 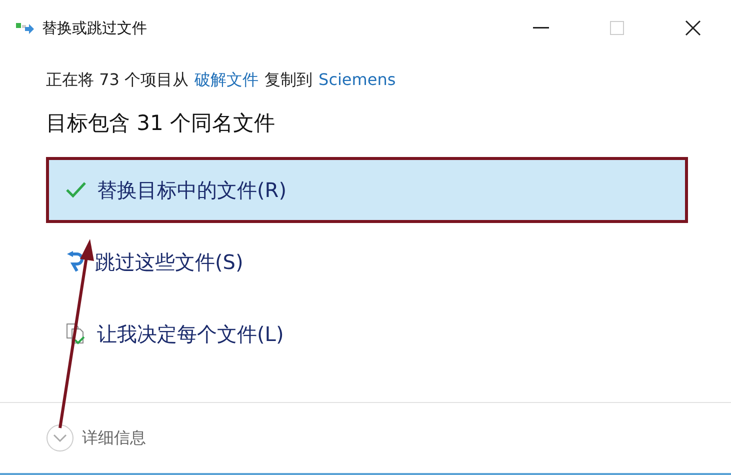 I want to click on source-folder-link: 破解文件, so click(x=226, y=80).